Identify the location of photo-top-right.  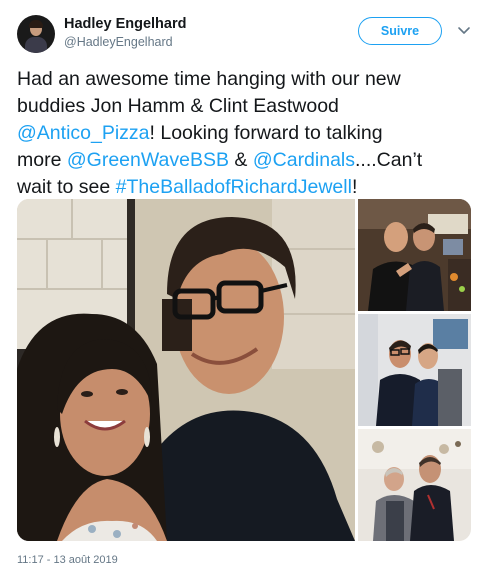
(414, 255).